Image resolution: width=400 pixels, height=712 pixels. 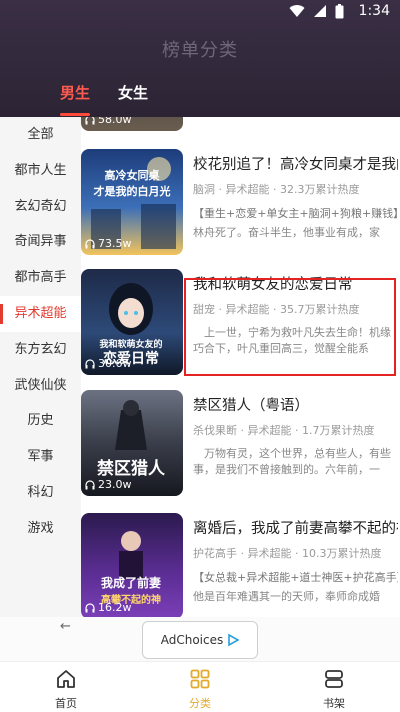 I want to click on book-title: 禁区猎人（粤语）, so click(x=251, y=406).